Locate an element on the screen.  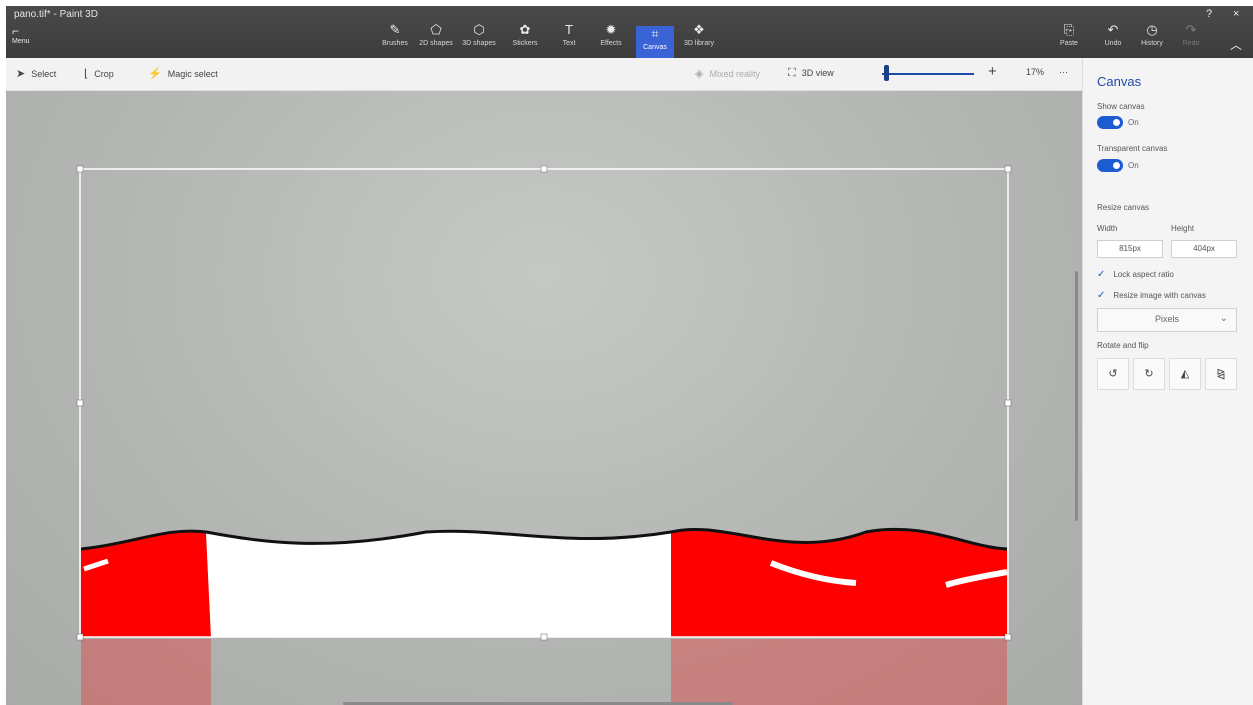
tool-2d-shapes: ⬠ 2D shapes is located at coordinates (436, 39).